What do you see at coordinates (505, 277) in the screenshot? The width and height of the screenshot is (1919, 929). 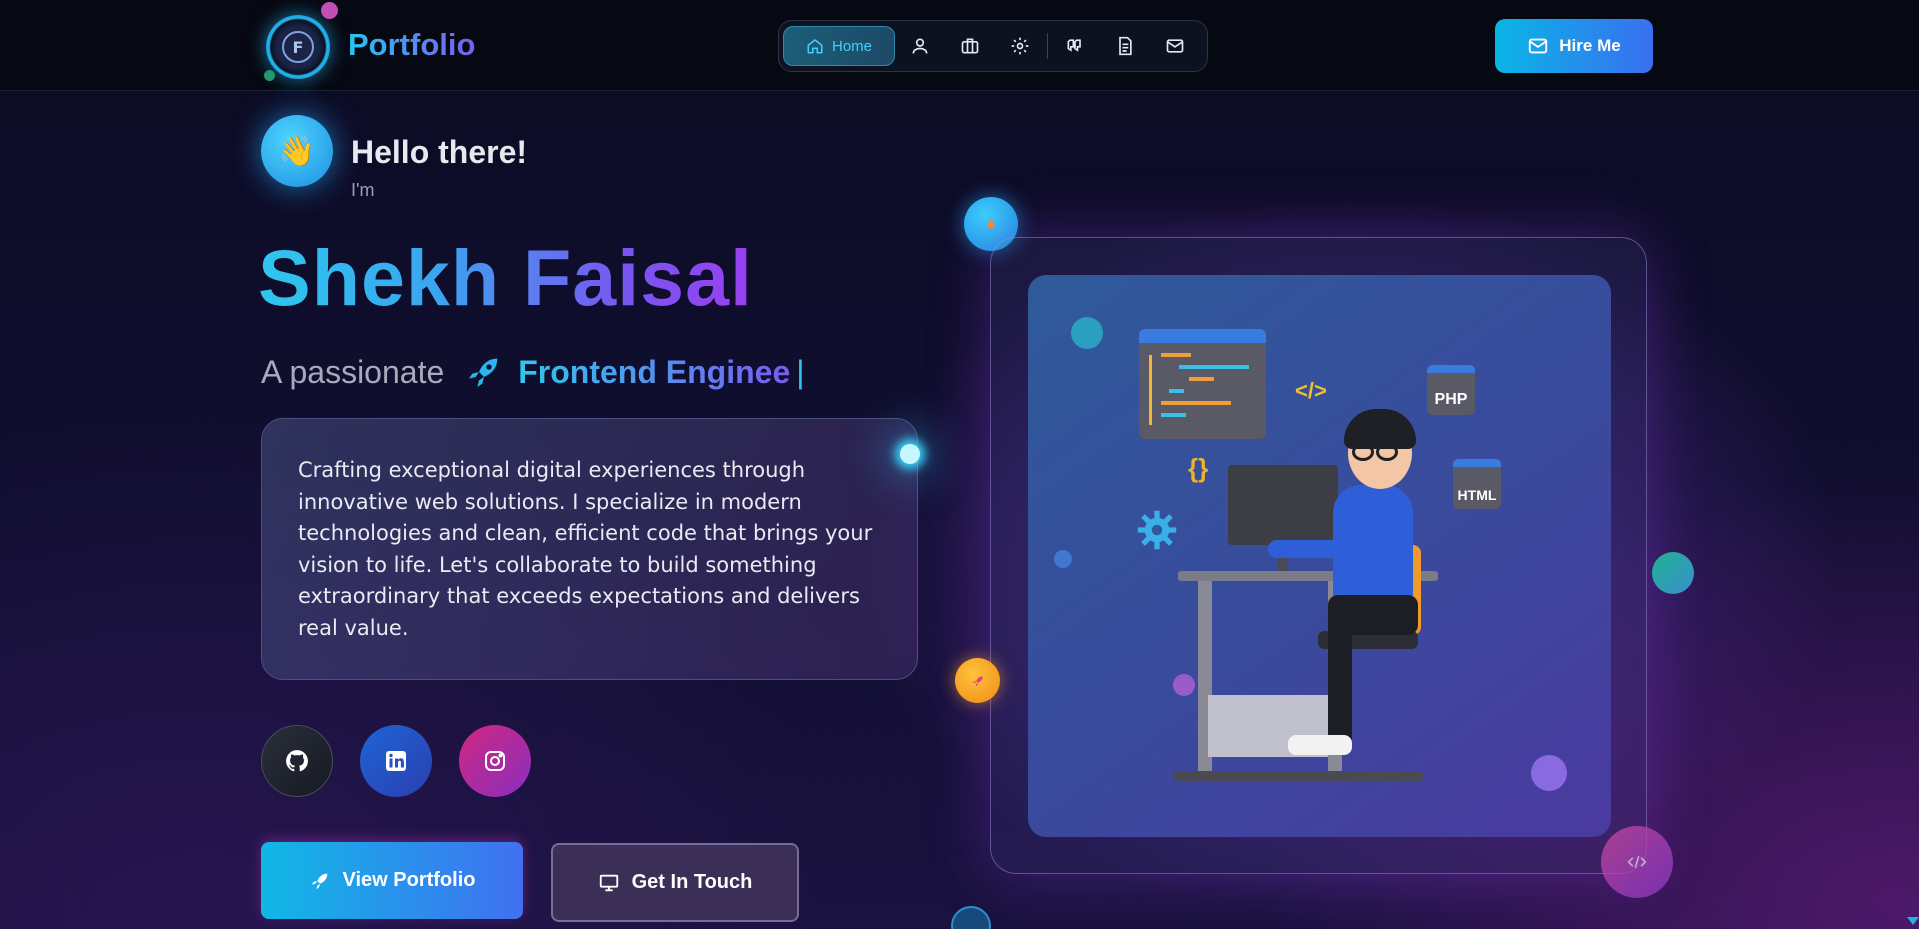 I see `hero-name: Shekh Faisal` at bounding box center [505, 277].